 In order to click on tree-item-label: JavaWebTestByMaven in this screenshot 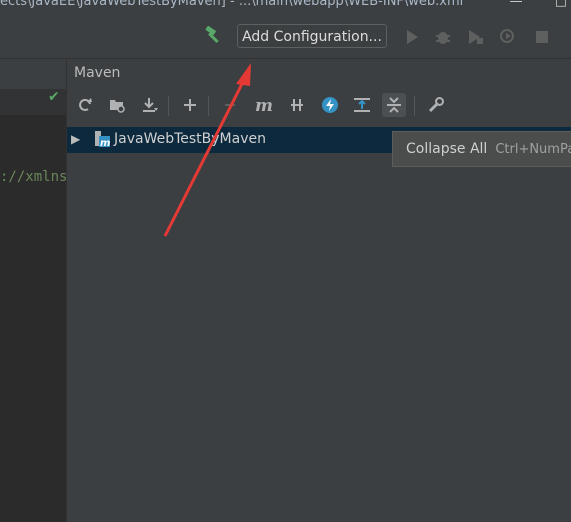, I will do `click(190, 139)`.